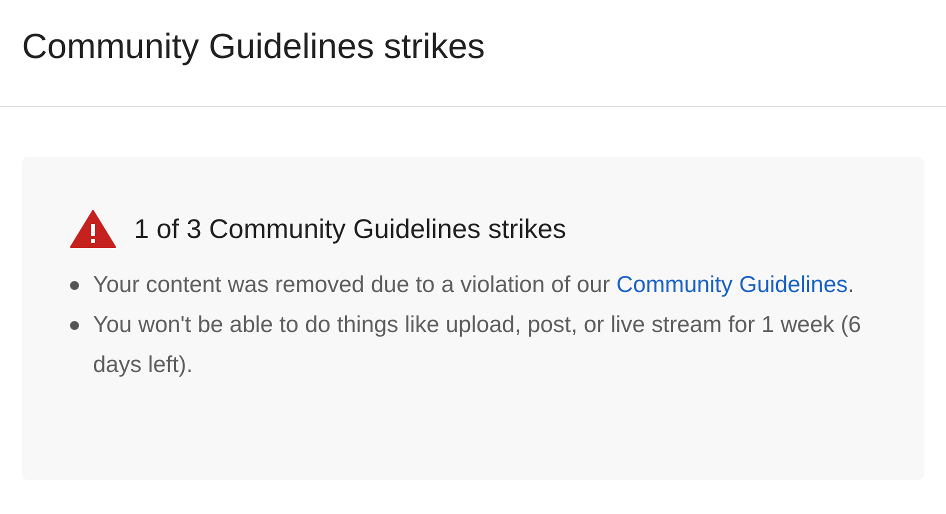  Describe the element at coordinates (93, 229) in the screenshot. I see `warning-icon` at that location.